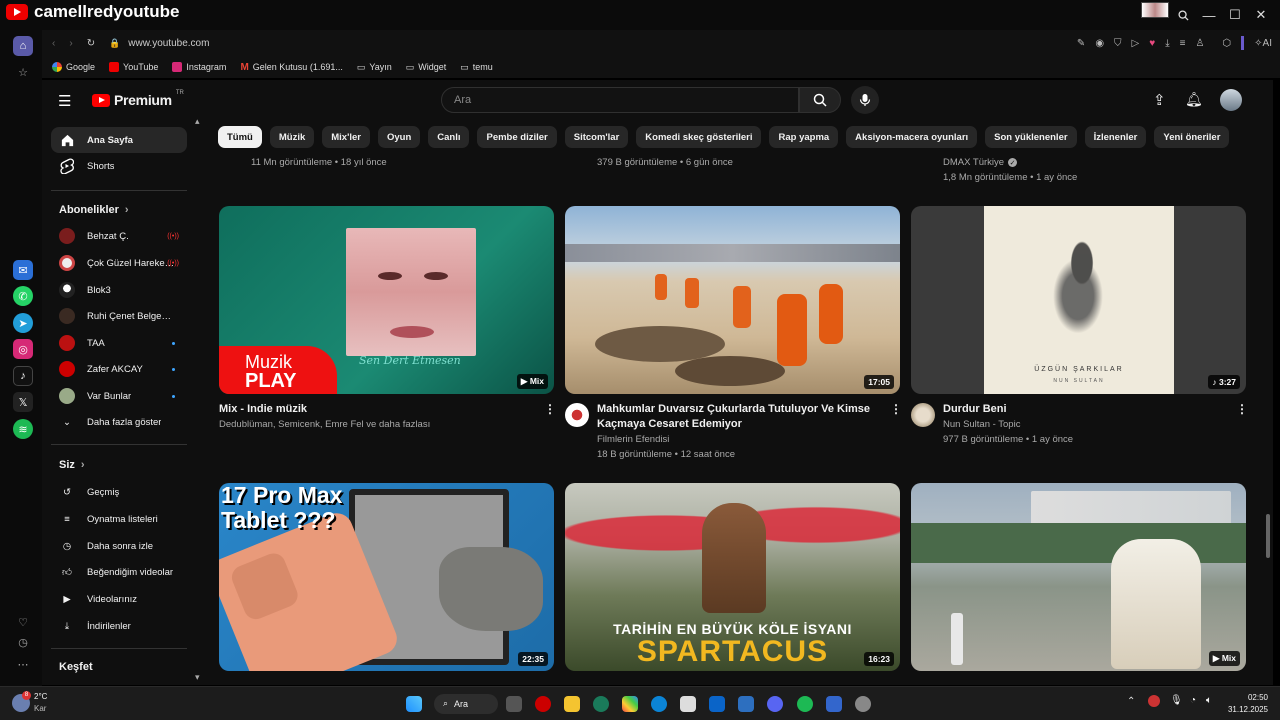 This screenshot has width=1280, height=720. I want to click on guide-sub-item: Blok3, so click(119, 290).